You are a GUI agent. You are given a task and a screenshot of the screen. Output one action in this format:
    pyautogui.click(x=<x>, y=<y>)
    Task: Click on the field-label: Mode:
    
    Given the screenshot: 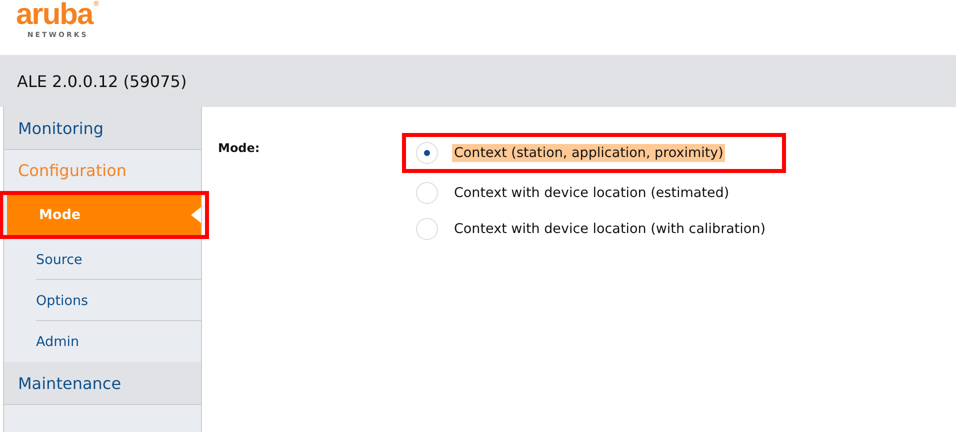 What is the action you would take?
    pyautogui.click(x=239, y=149)
    